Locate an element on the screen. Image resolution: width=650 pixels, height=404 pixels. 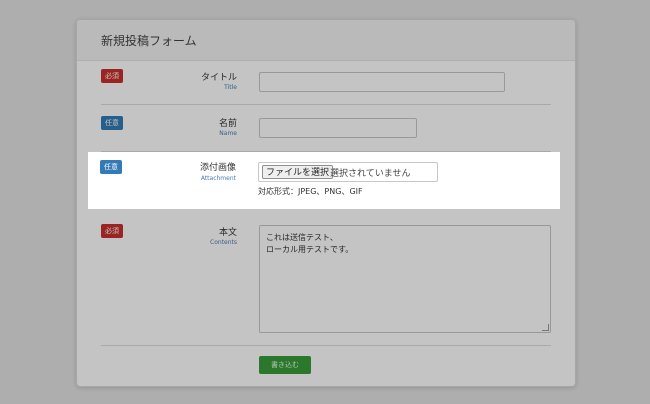
resize-handle-icon is located at coordinates (545, 327).